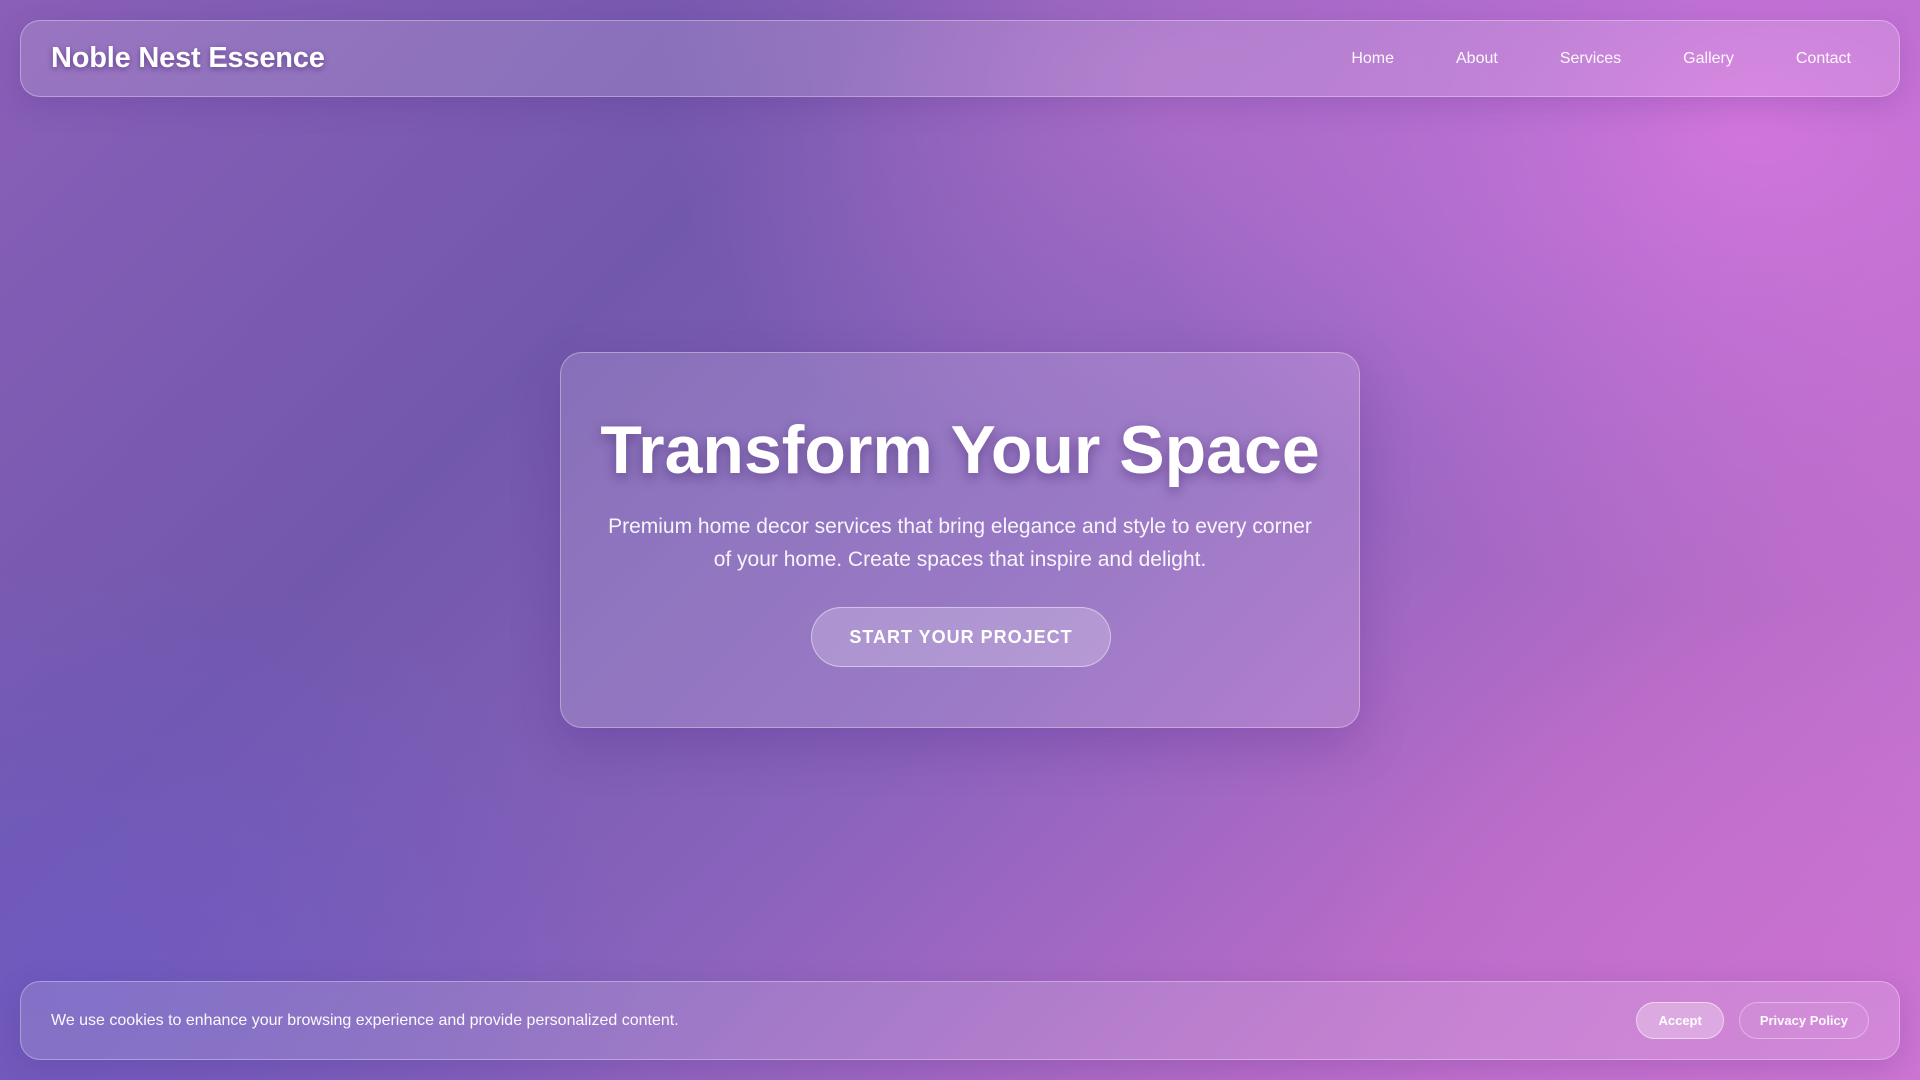 Image resolution: width=1920 pixels, height=1080 pixels. What do you see at coordinates (1372, 59) in the screenshot?
I see `nav-link-home: Home` at bounding box center [1372, 59].